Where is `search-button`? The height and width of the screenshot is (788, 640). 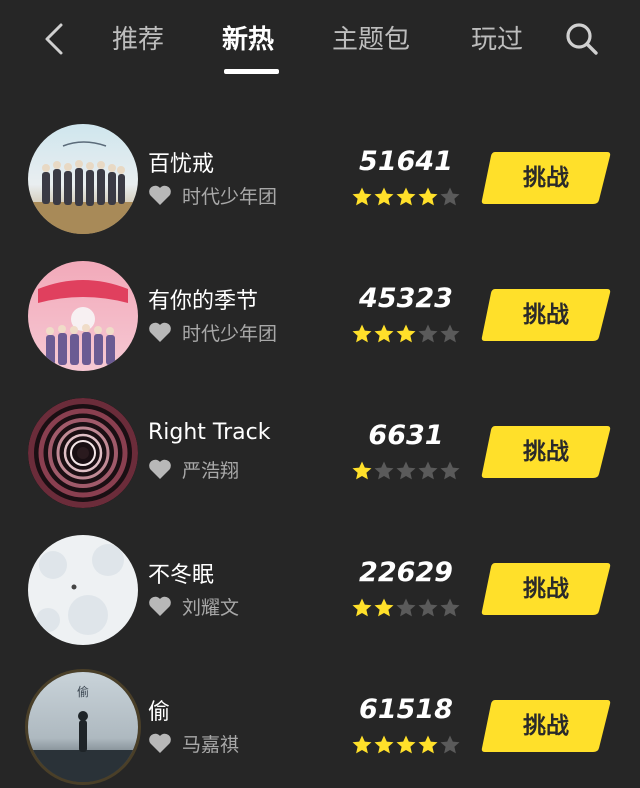 search-button is located at coordinates (582, 39).